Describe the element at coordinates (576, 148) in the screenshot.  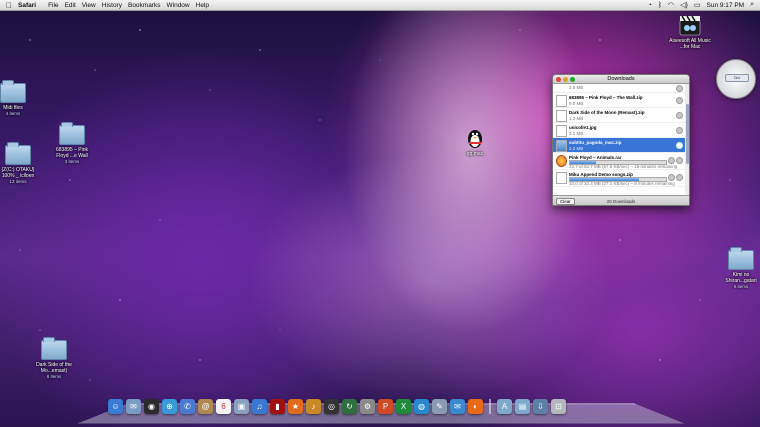
I see `download-size: 2.2 MB` at that location.